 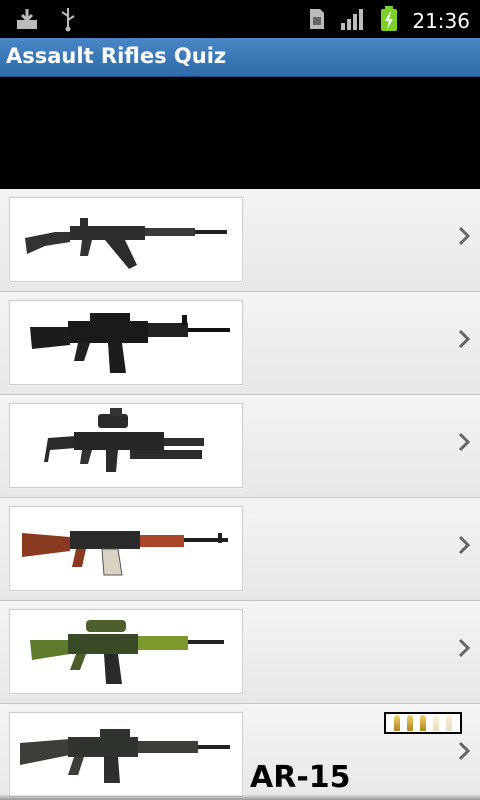 I want to click on sim-card-icon, so click(x=317, y=21).